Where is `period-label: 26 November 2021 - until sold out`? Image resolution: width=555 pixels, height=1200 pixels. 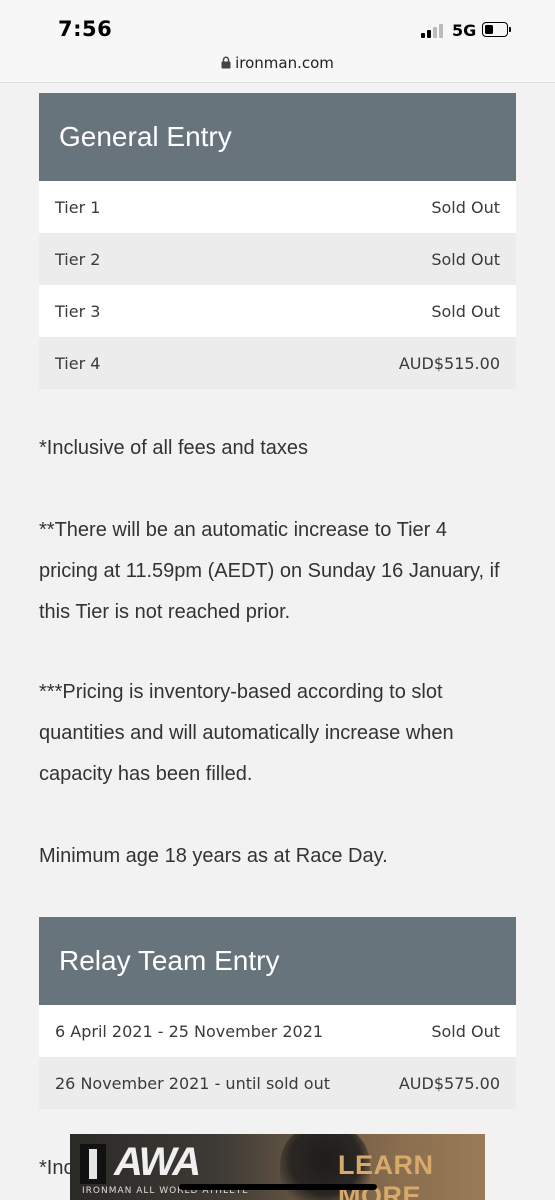
period-label: 26 November 2021 - until sold out is located at coordinates (192, 1083).